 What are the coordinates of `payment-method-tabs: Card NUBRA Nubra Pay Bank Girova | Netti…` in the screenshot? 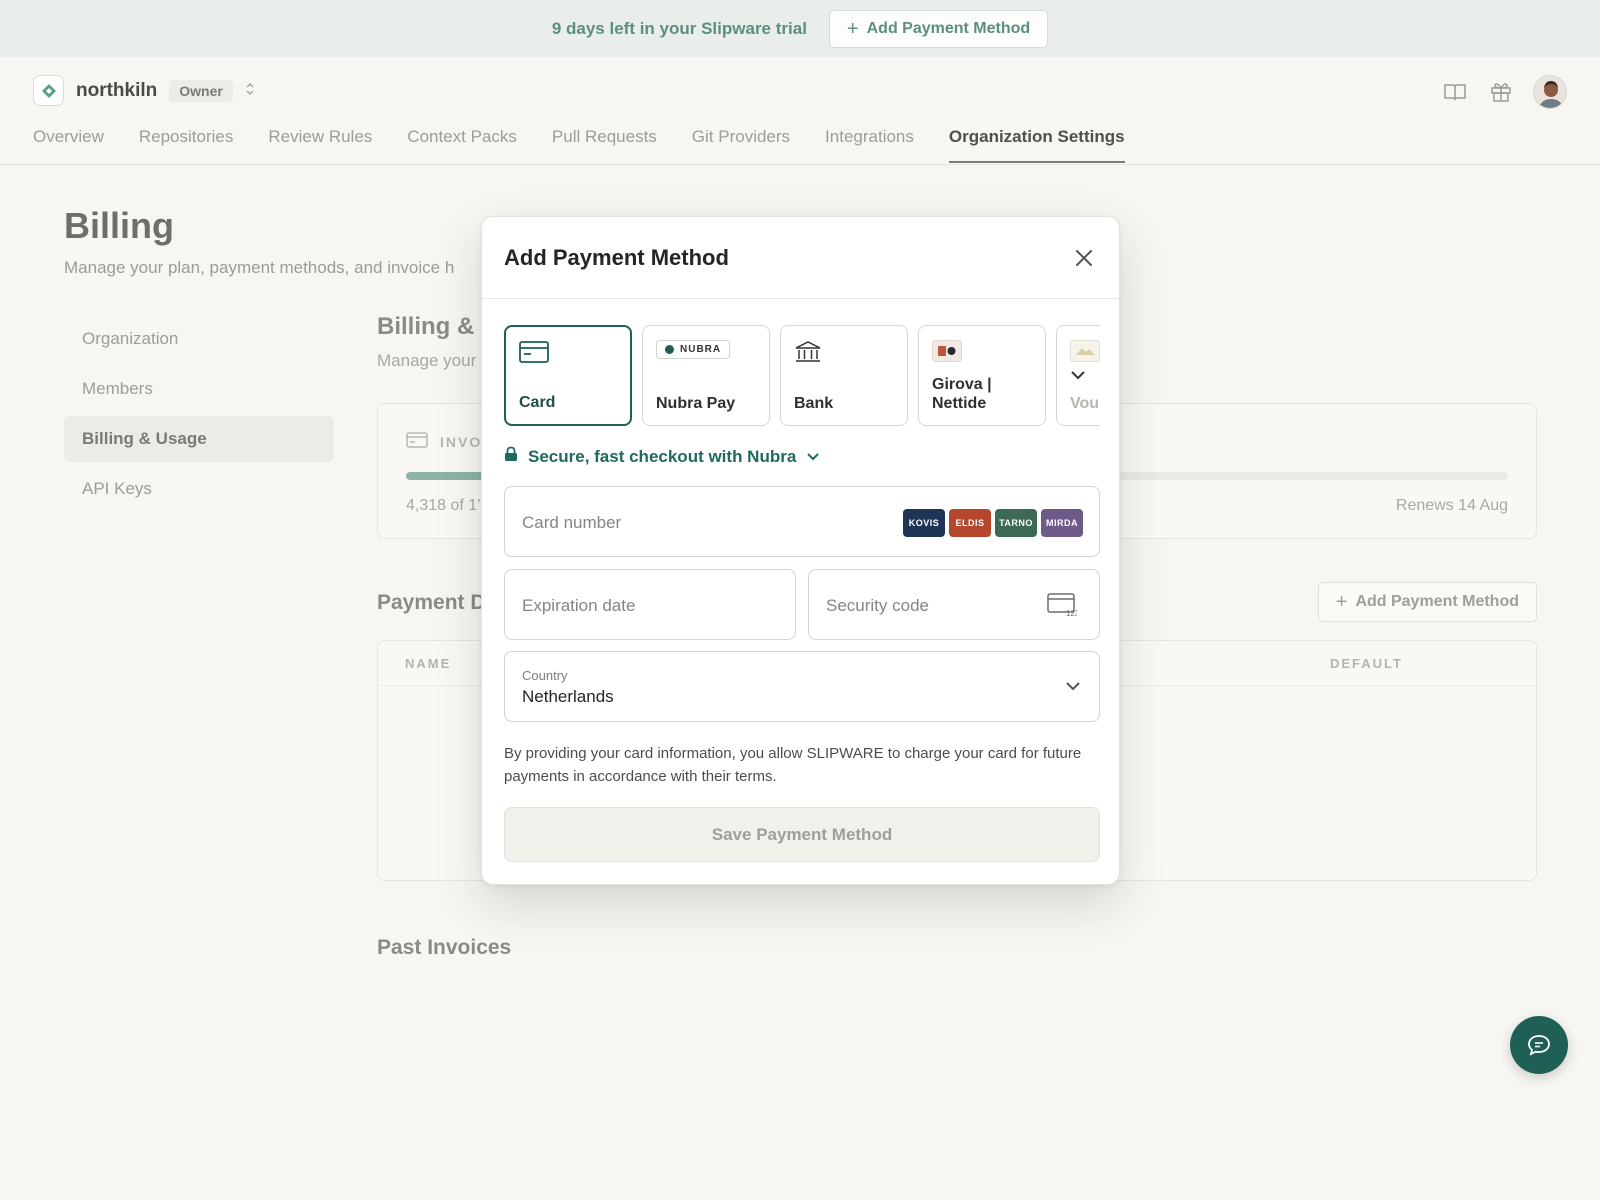 It's located at (802, 376).